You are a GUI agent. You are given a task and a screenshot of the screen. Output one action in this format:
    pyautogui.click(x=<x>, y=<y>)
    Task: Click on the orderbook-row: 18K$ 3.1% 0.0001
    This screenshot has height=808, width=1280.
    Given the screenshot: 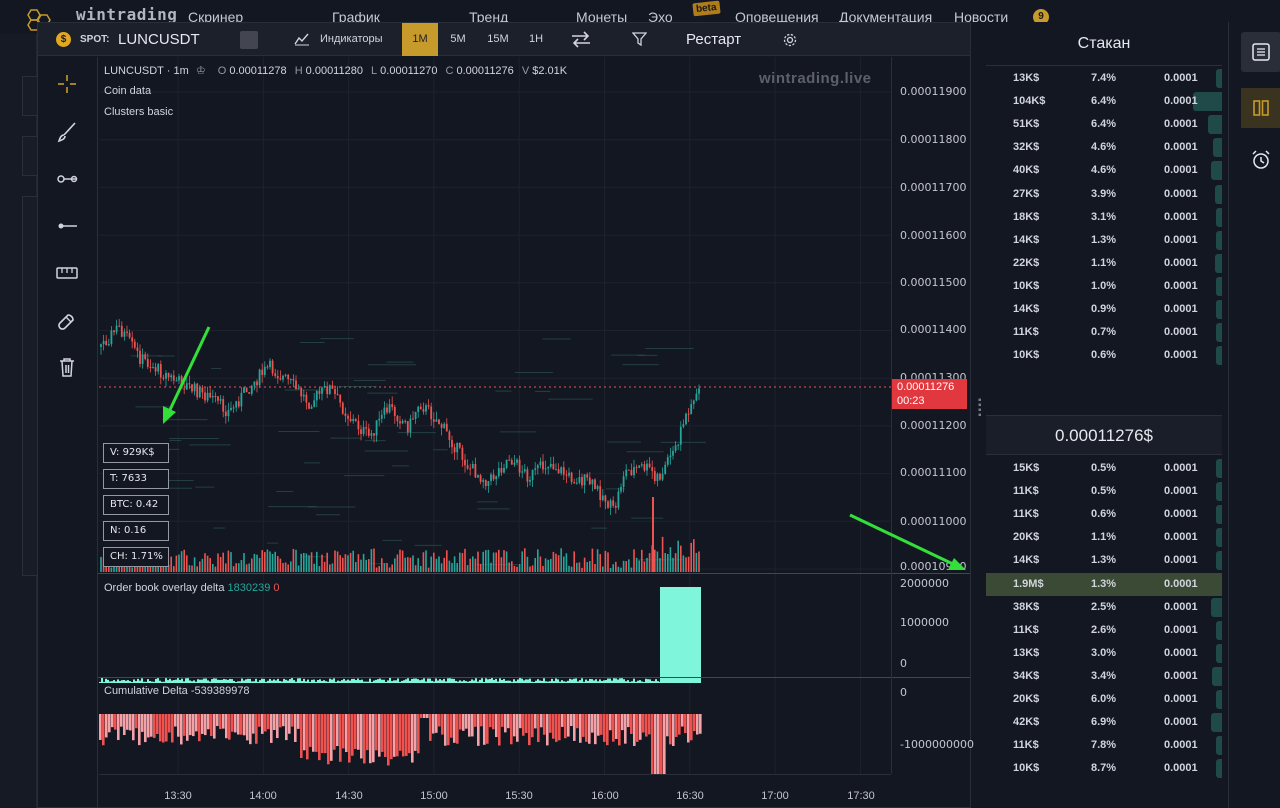 What is the action you would take?
    pyautogui.click(x=1104, y=217)
    